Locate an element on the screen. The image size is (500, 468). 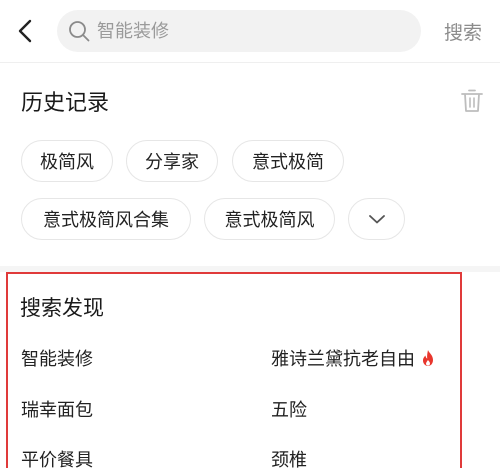
history-title: 历史记录 is located at coordinates (65, 103).